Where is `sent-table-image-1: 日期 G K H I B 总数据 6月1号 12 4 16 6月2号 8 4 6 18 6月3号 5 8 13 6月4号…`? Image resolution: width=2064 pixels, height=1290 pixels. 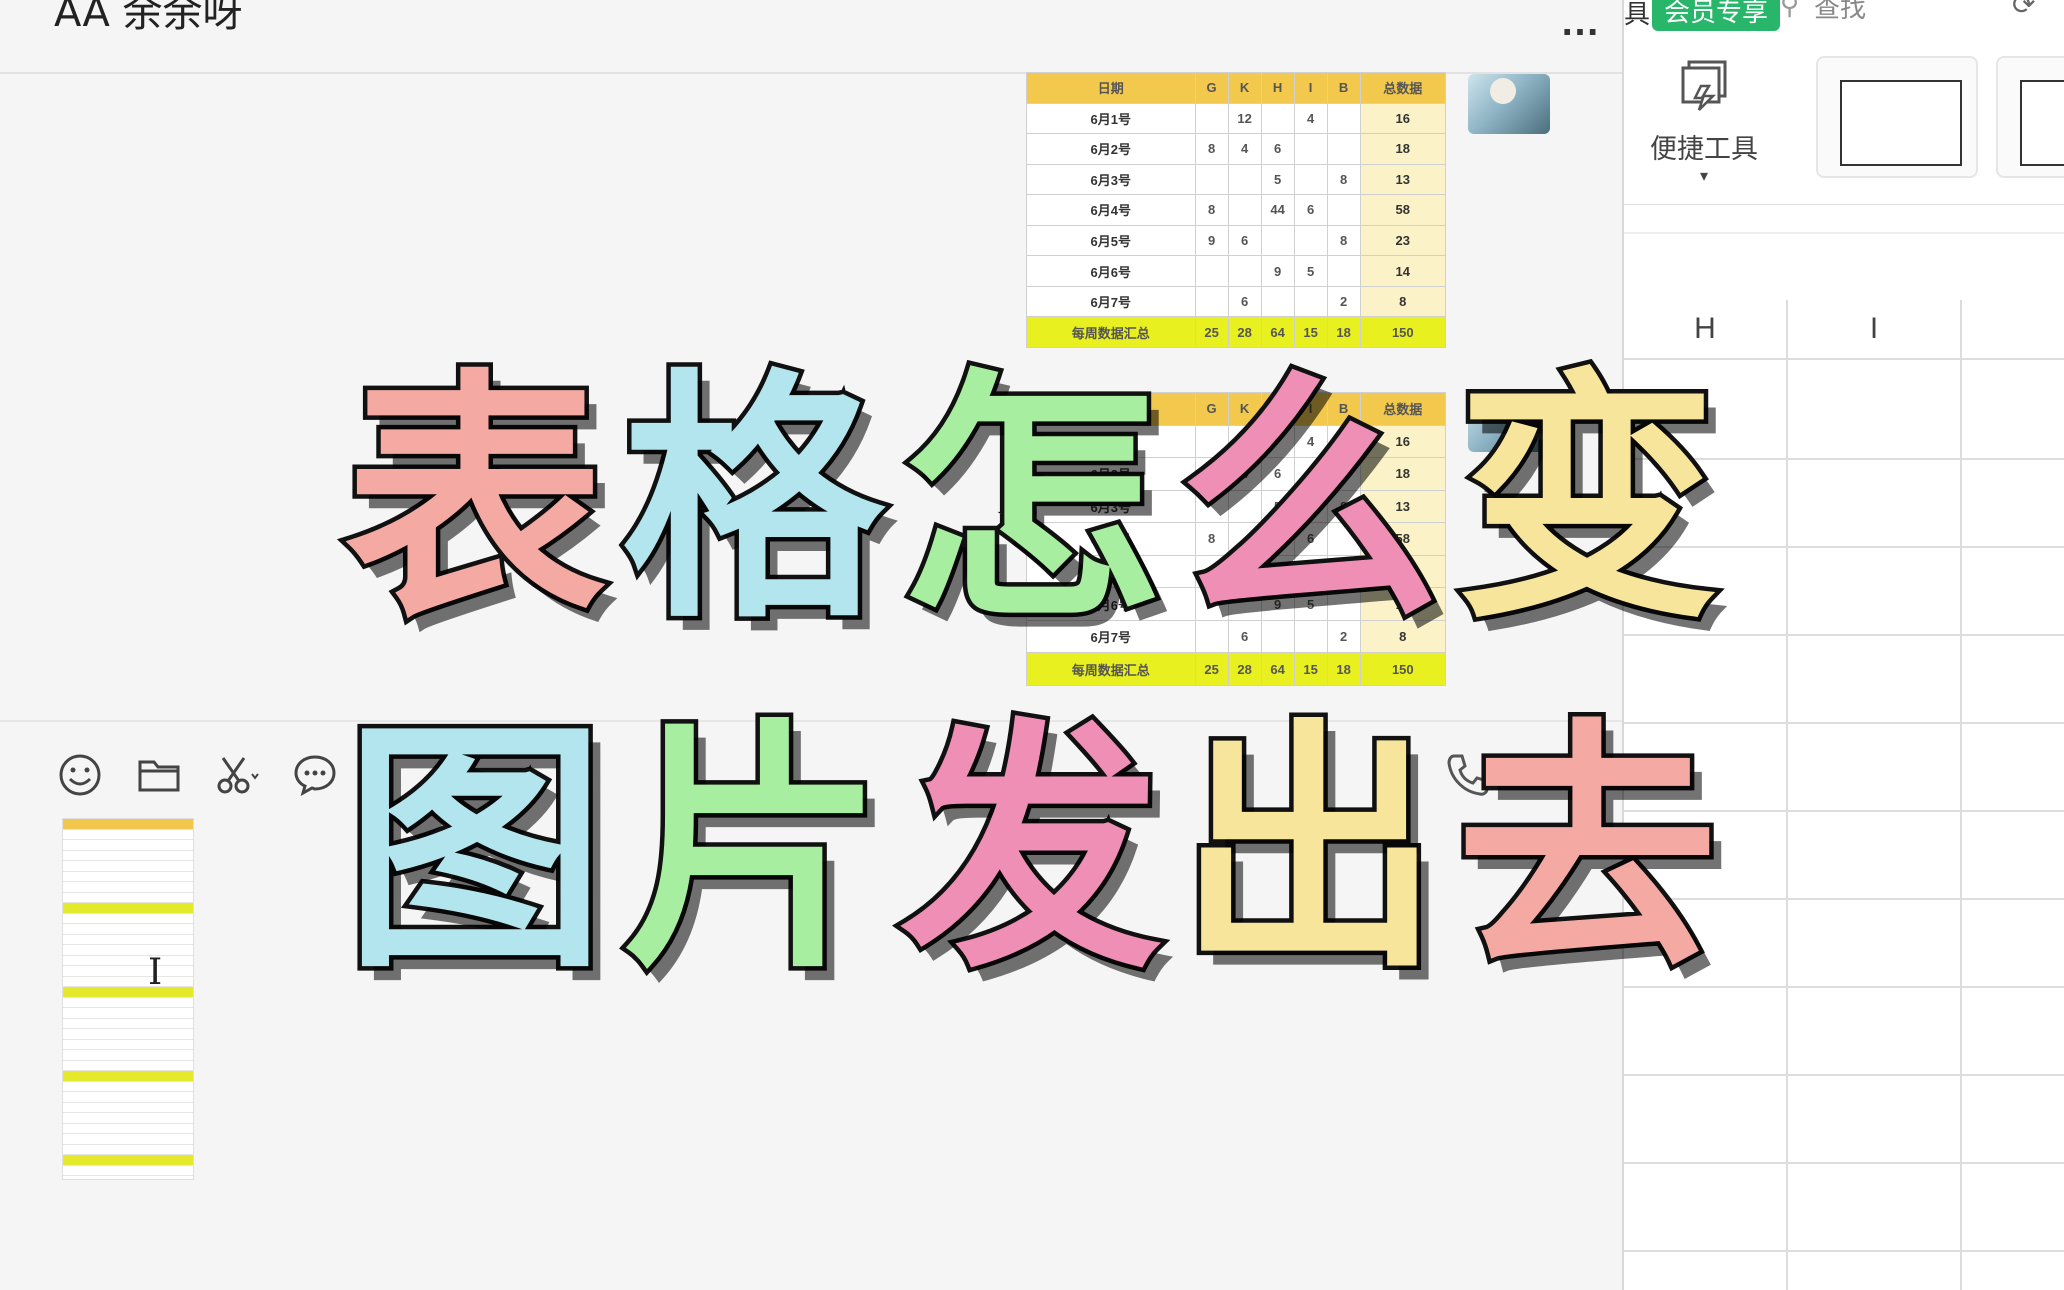
sent-table-image-1: 日期 G K H I B 总数据 6月1号 12 4 16 6月2号 8 4 6 18 6月3号 5 8 13 6月4号… is located at coordinates (1236, 210).